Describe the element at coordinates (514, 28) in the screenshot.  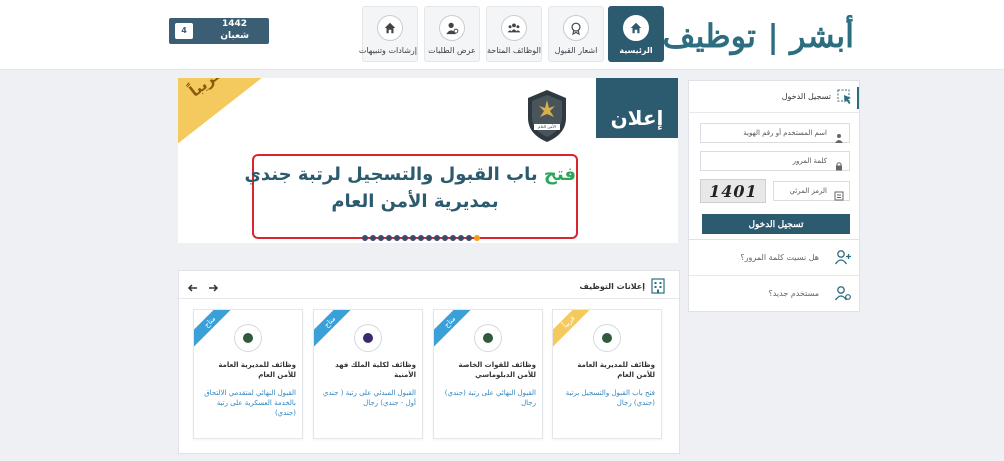
I see `people-icon` at that location.